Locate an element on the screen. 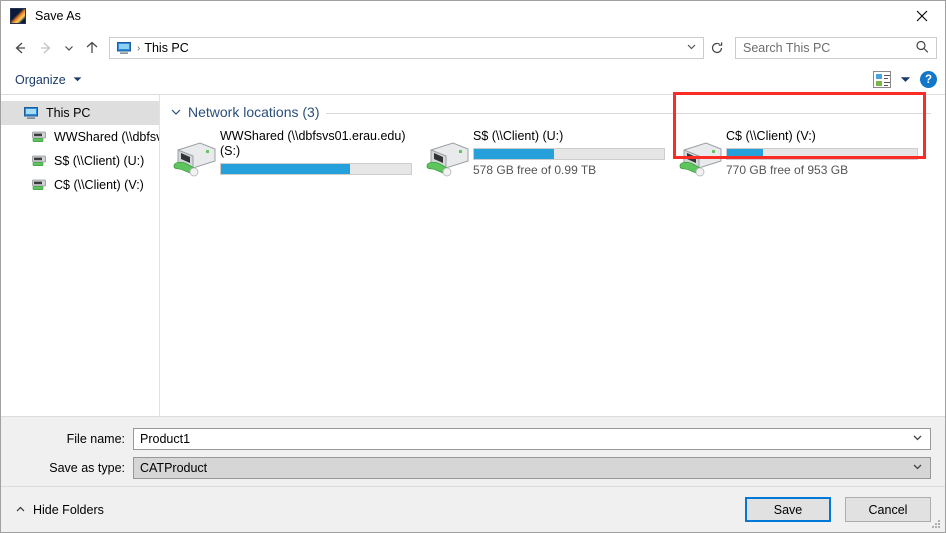  file-name-dropdown-button is located at coordinates (917, 439).